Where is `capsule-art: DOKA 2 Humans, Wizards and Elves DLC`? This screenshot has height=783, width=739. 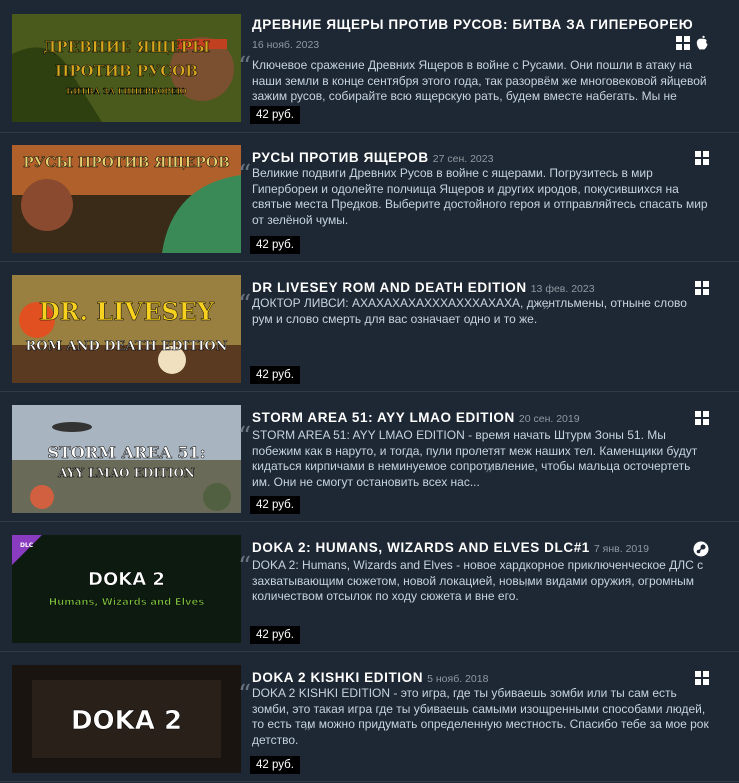
capsule-art: DOKA 2 Humans, Wizards and Elves DLC is located at coordinates (126, 589).